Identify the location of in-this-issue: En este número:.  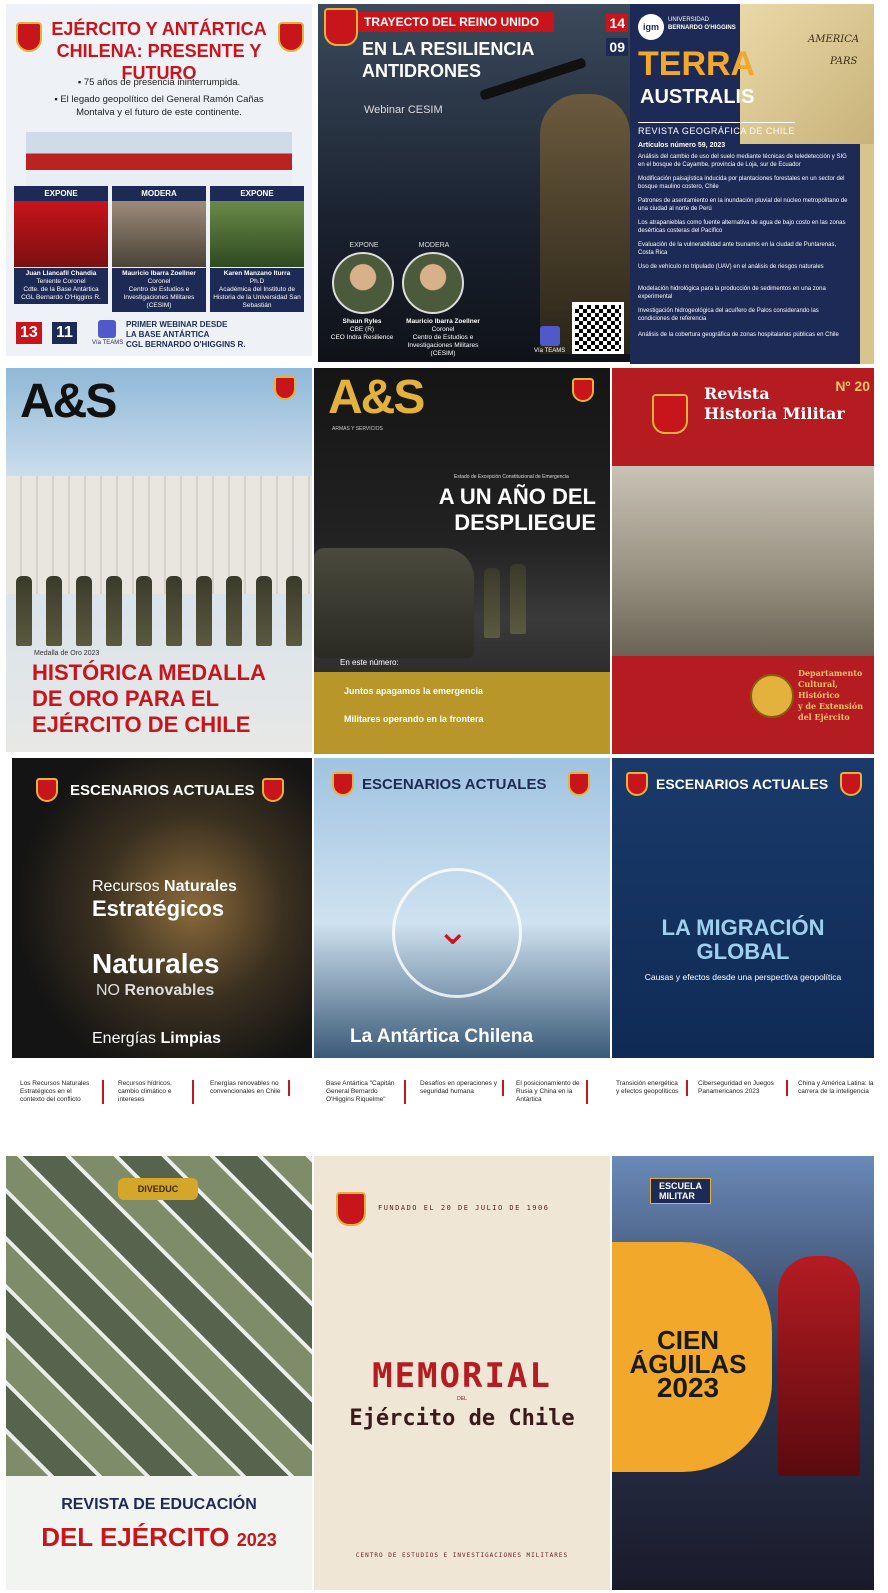
(369, 662).